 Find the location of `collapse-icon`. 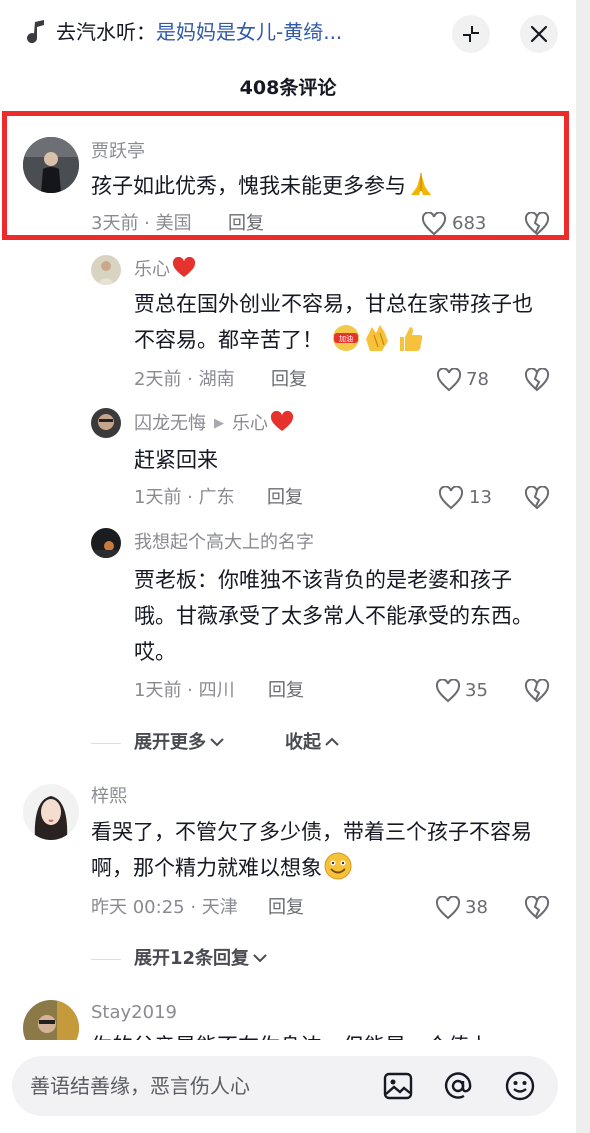

collapse-icon is located at coordinates (471, 34).